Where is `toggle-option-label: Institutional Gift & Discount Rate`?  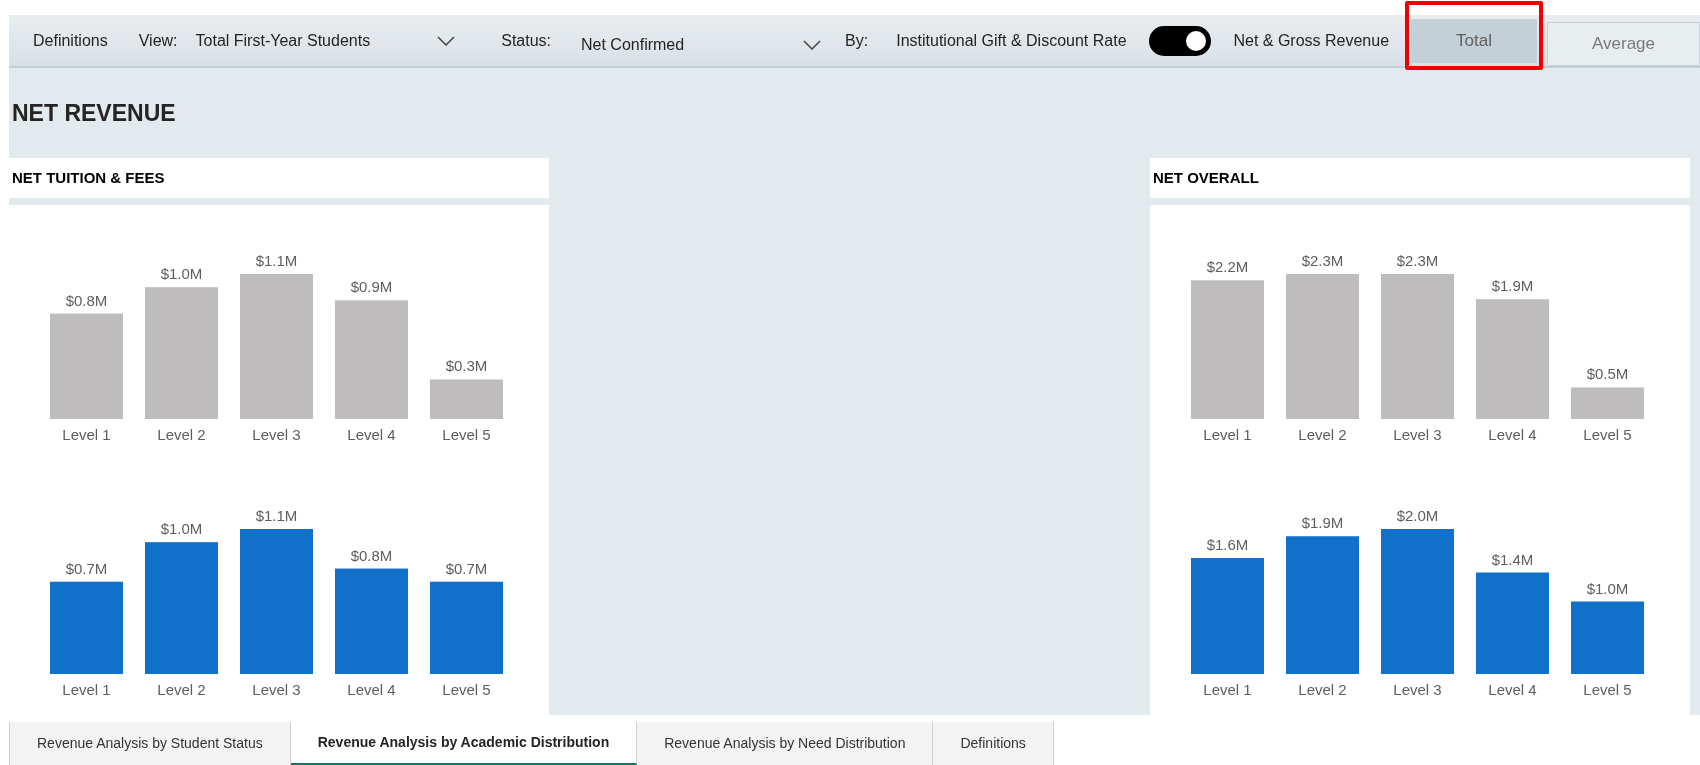
toggle-option-label: Institutional Gift & Discount Rate is located at coordinates (1011, 40).